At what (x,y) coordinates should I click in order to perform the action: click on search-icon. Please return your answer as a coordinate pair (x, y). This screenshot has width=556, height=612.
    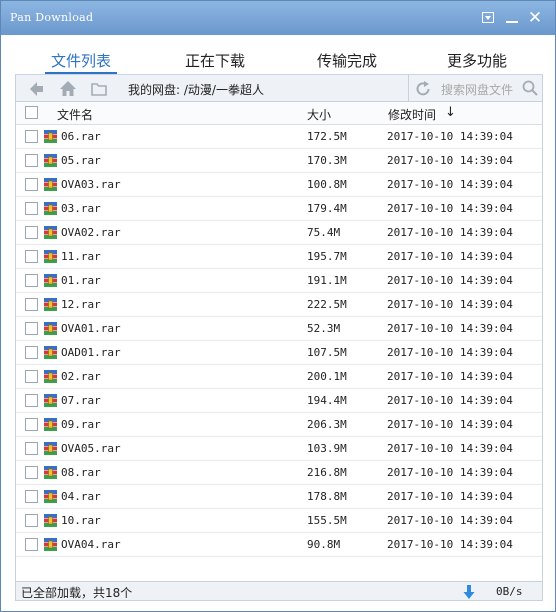
    Looking at the image, I should click on (530, 88).